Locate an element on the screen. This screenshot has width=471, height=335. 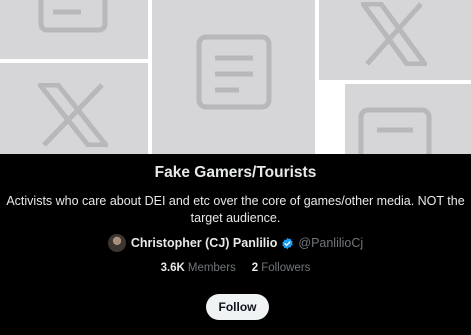
avatar is located at coordinates (116, 243).